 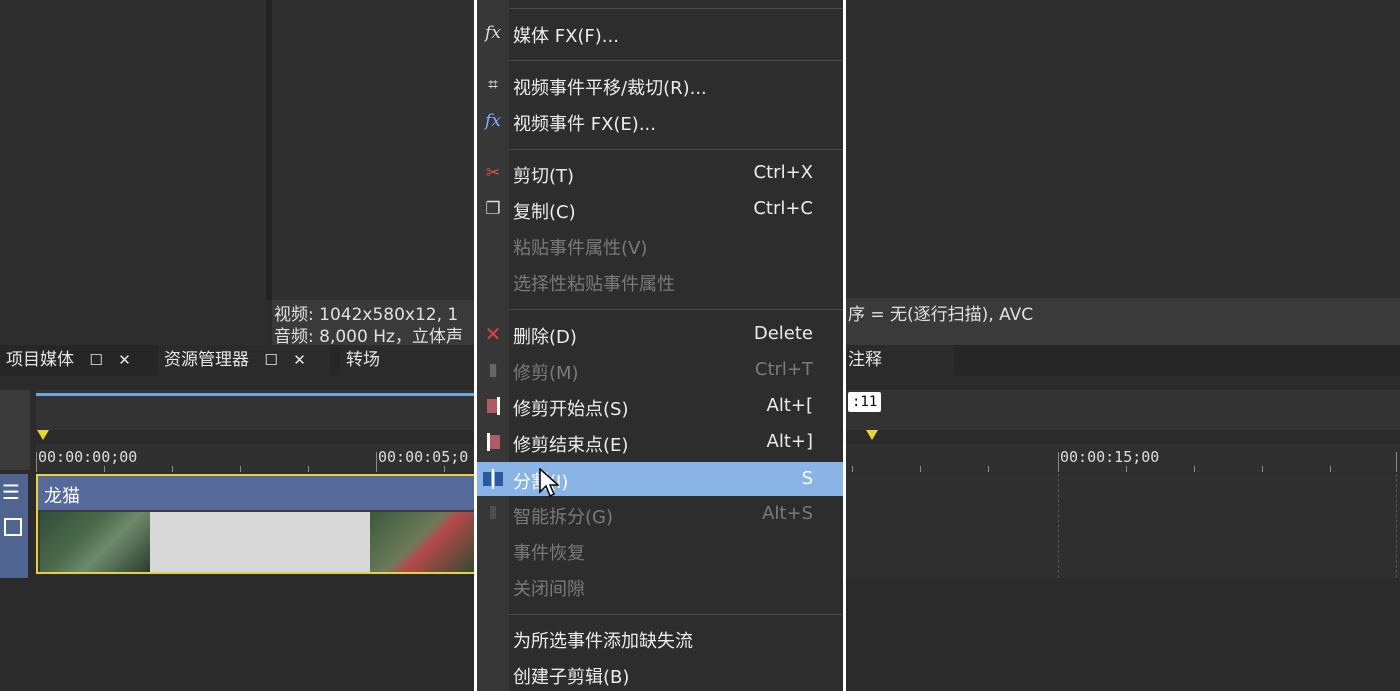 What do you see at coordinates (493, 85) in the screenshot?
I see `crop-icon: ⌗` at bounding box center [493, 85].